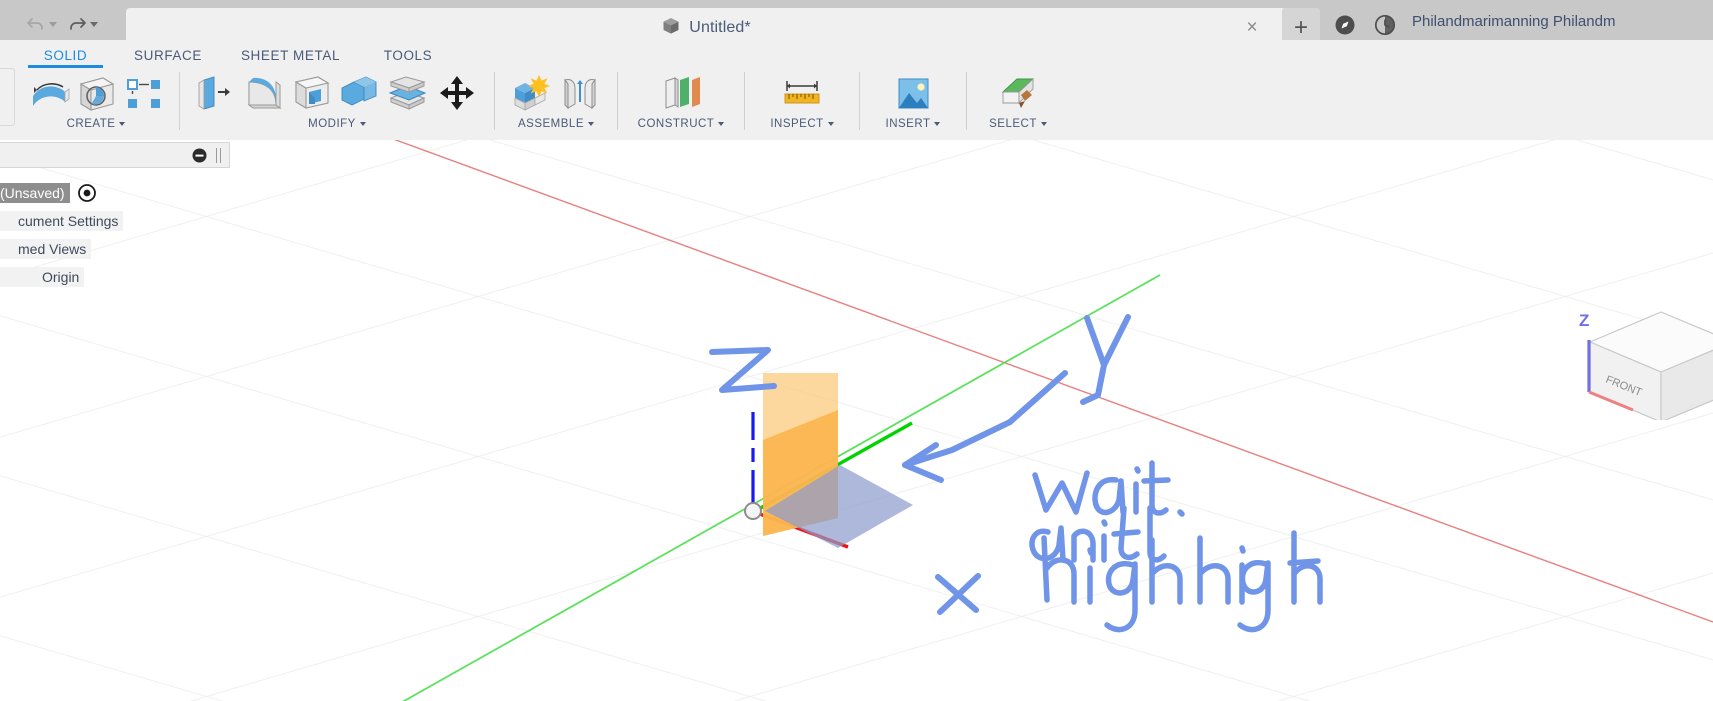  I want to click on close-tab-button: ×, so click(1252, 27).